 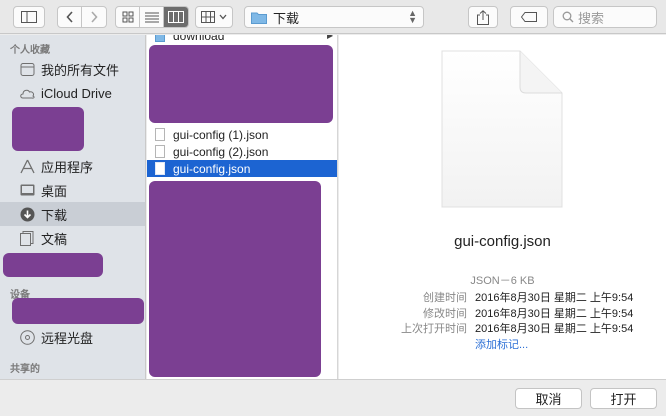 I want to click on location-popup: 下载 ▲ ▼, so click(x=334, y=17).